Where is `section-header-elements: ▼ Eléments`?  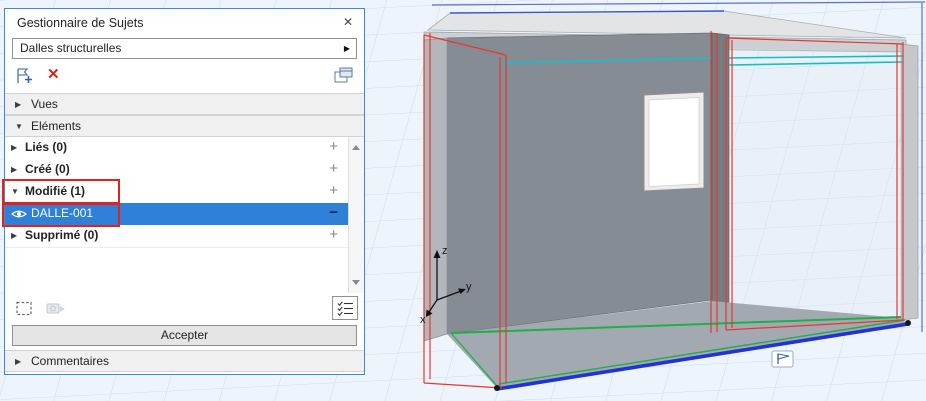 section-header-elements: ▼ Eléments is located at coordinates (184, 126).